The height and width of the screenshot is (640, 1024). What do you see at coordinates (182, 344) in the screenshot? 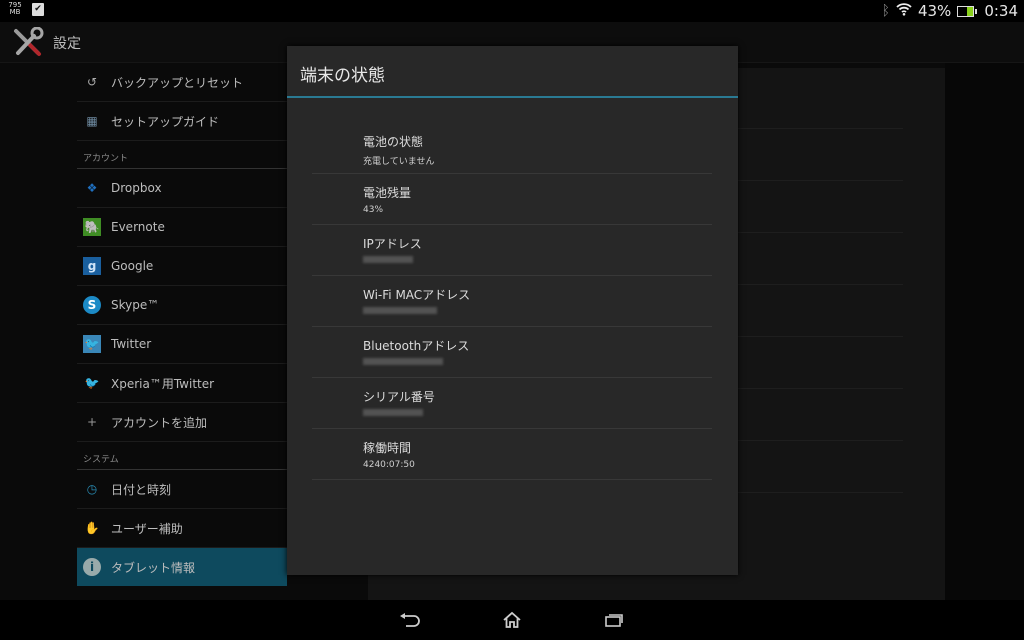
I see `sidebar-item: 🐦 Twitter` at bounding box center [182, 344].